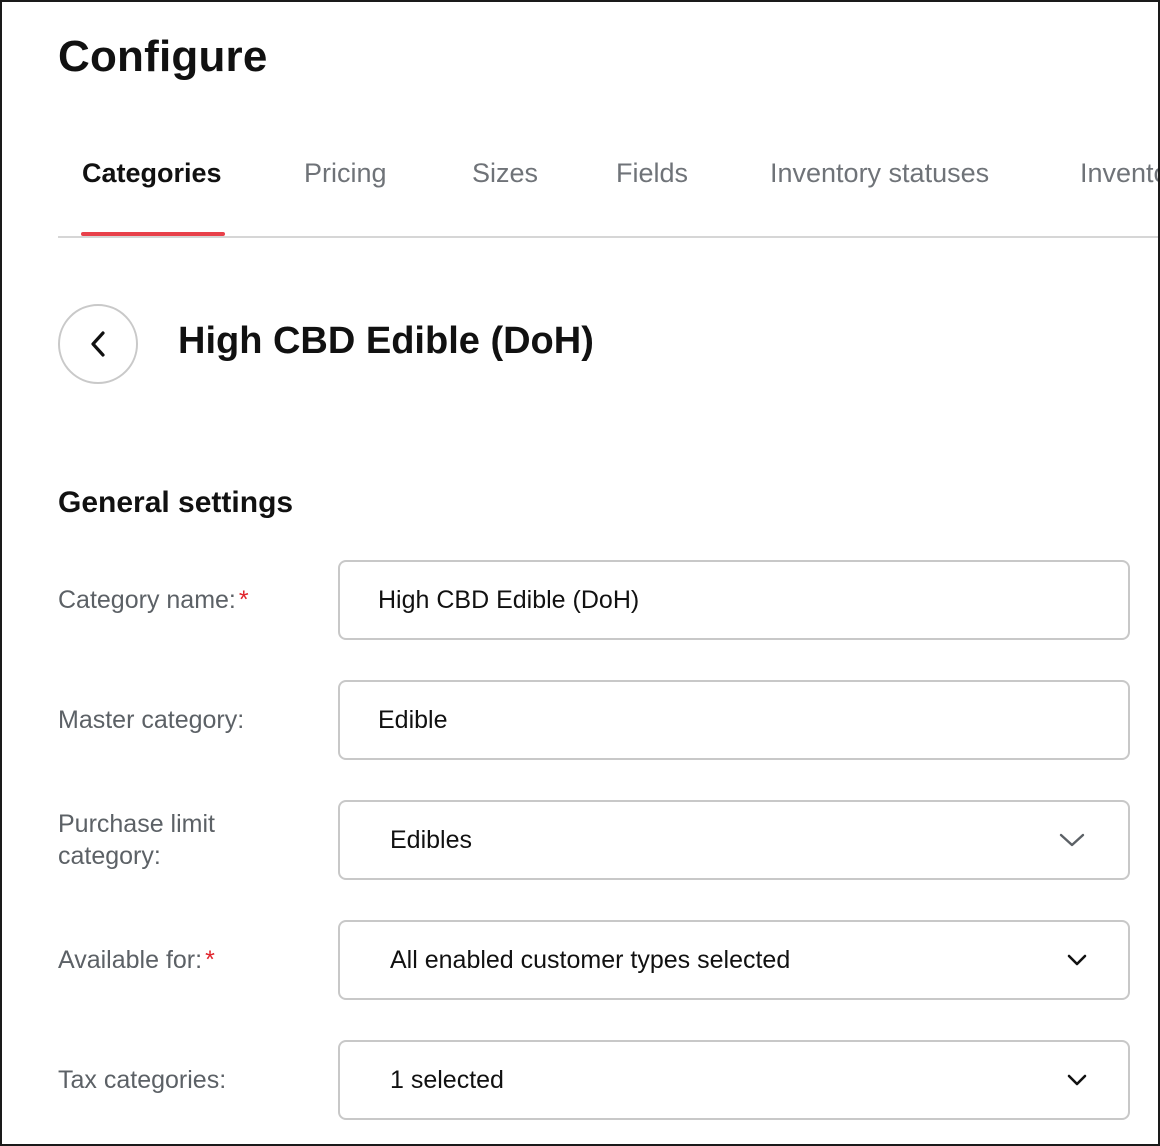  I want to click on purchase-limit-category-select: Edibles, so click(734, 840).